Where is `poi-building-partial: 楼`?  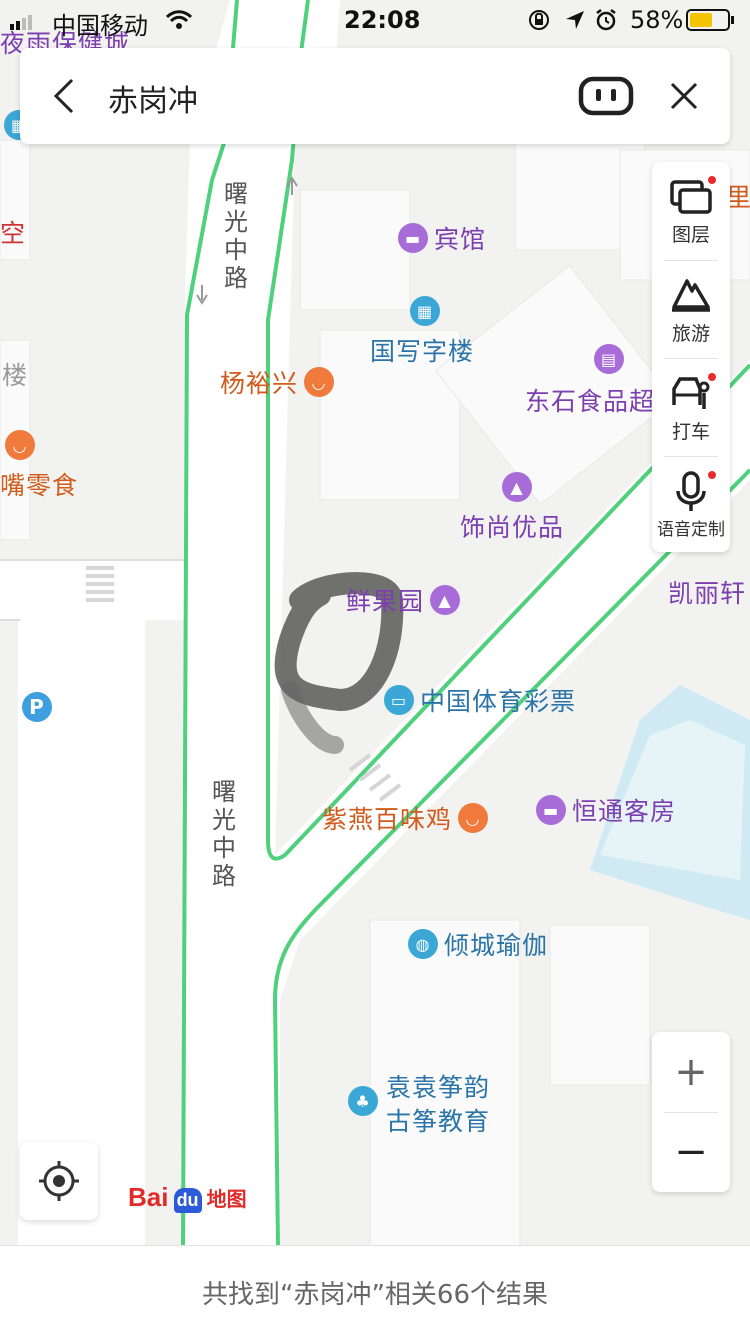
poi-building-partial: 楼 is located at coordinates (15, 374).